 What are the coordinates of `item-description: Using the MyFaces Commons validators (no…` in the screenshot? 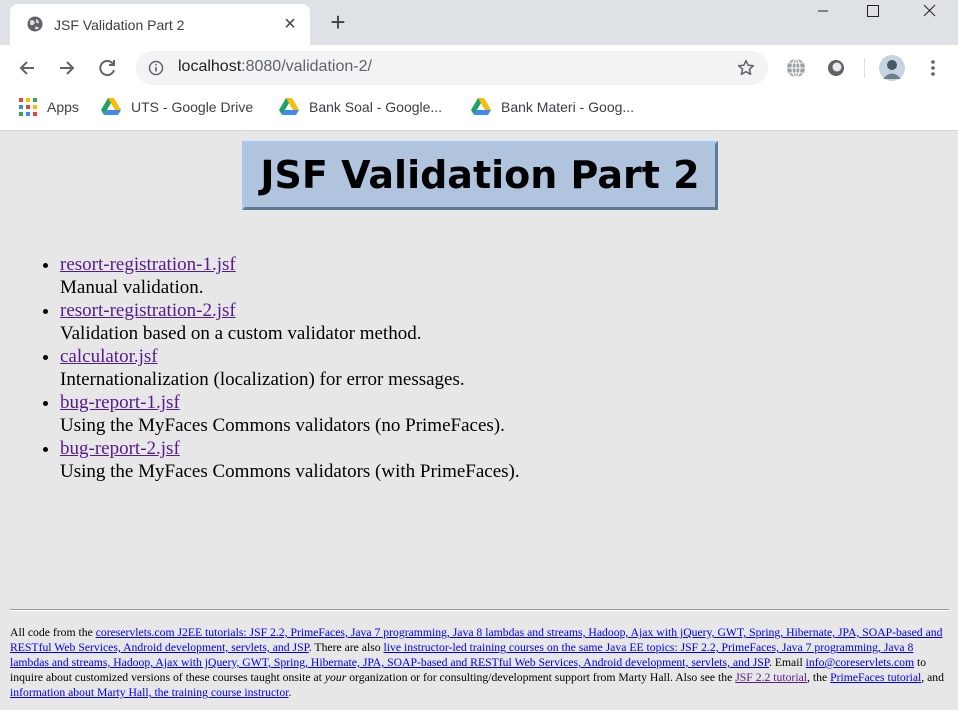 It's located at (282, 425).